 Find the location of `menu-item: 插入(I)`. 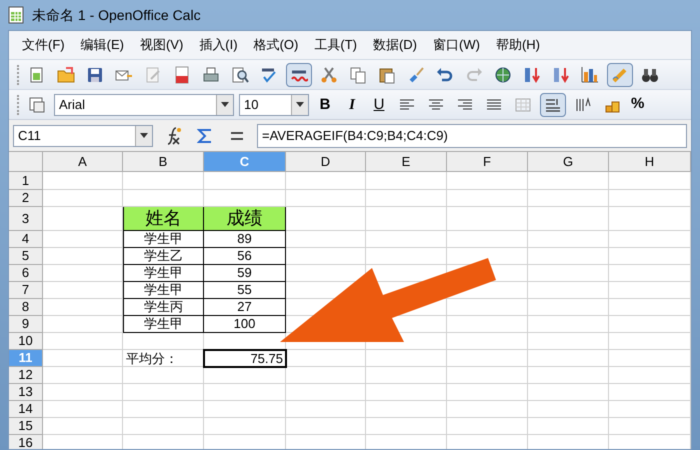

menu-item: 插入(I) is located at coordinates (218, 45).